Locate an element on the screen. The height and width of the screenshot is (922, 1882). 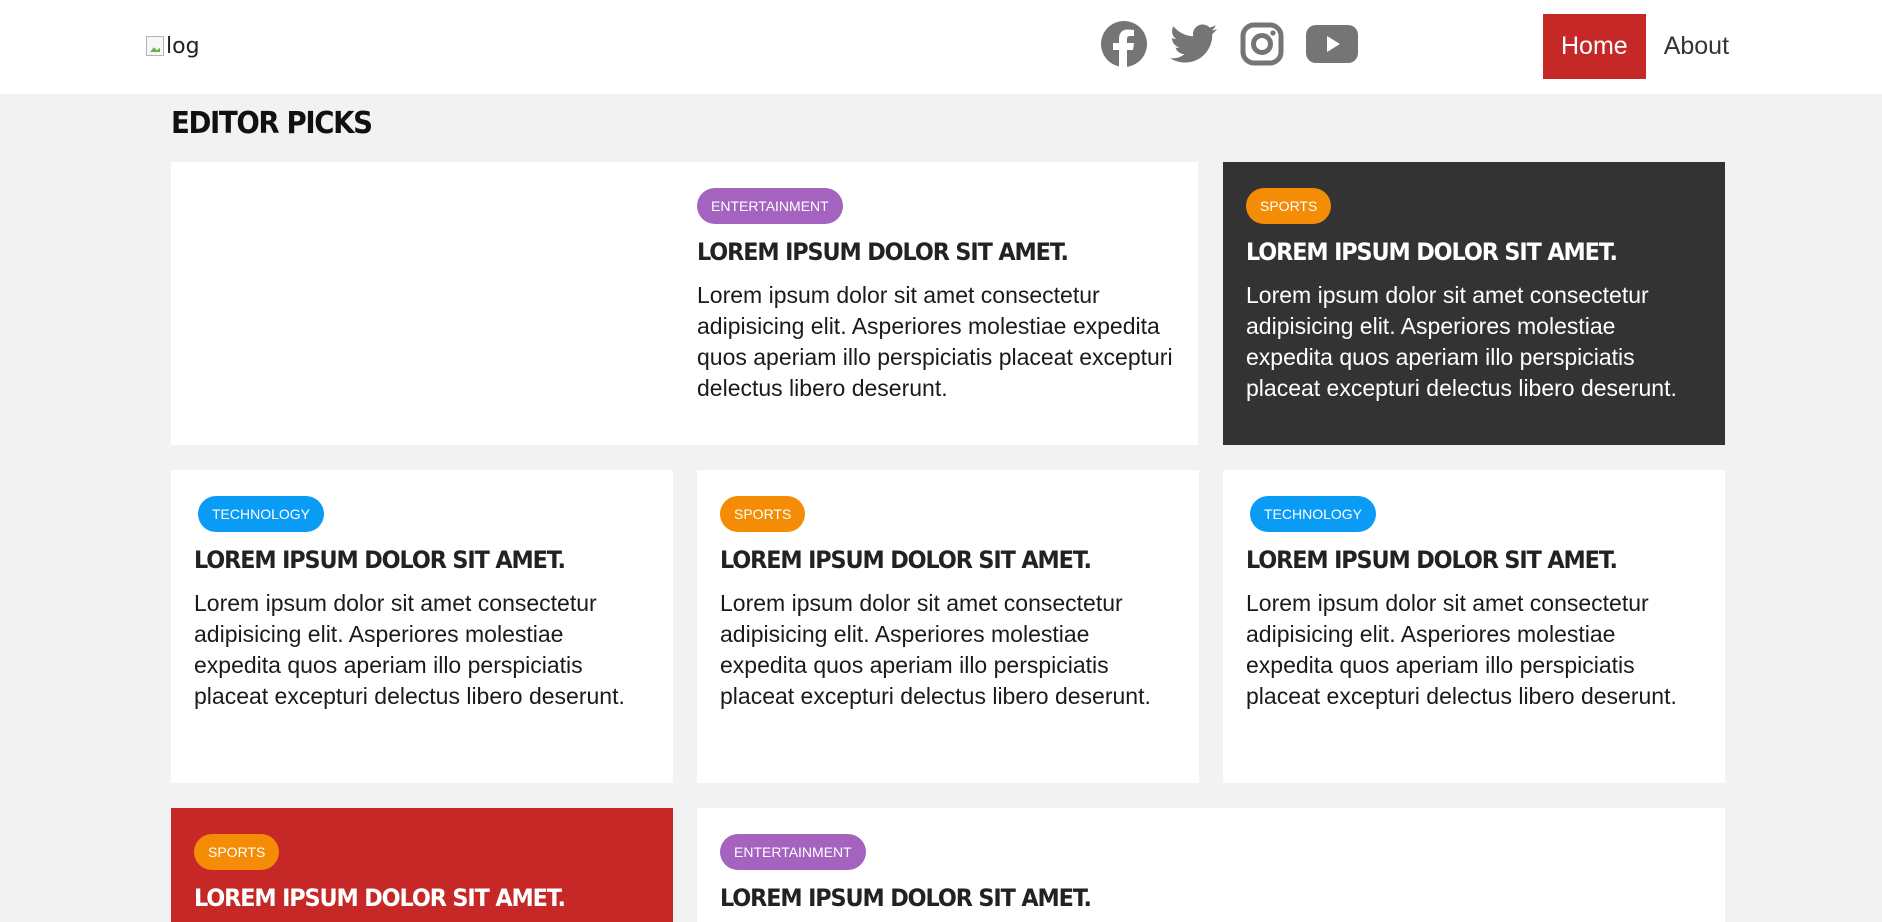
facebook-icon is located at coordinates (1124, 46).